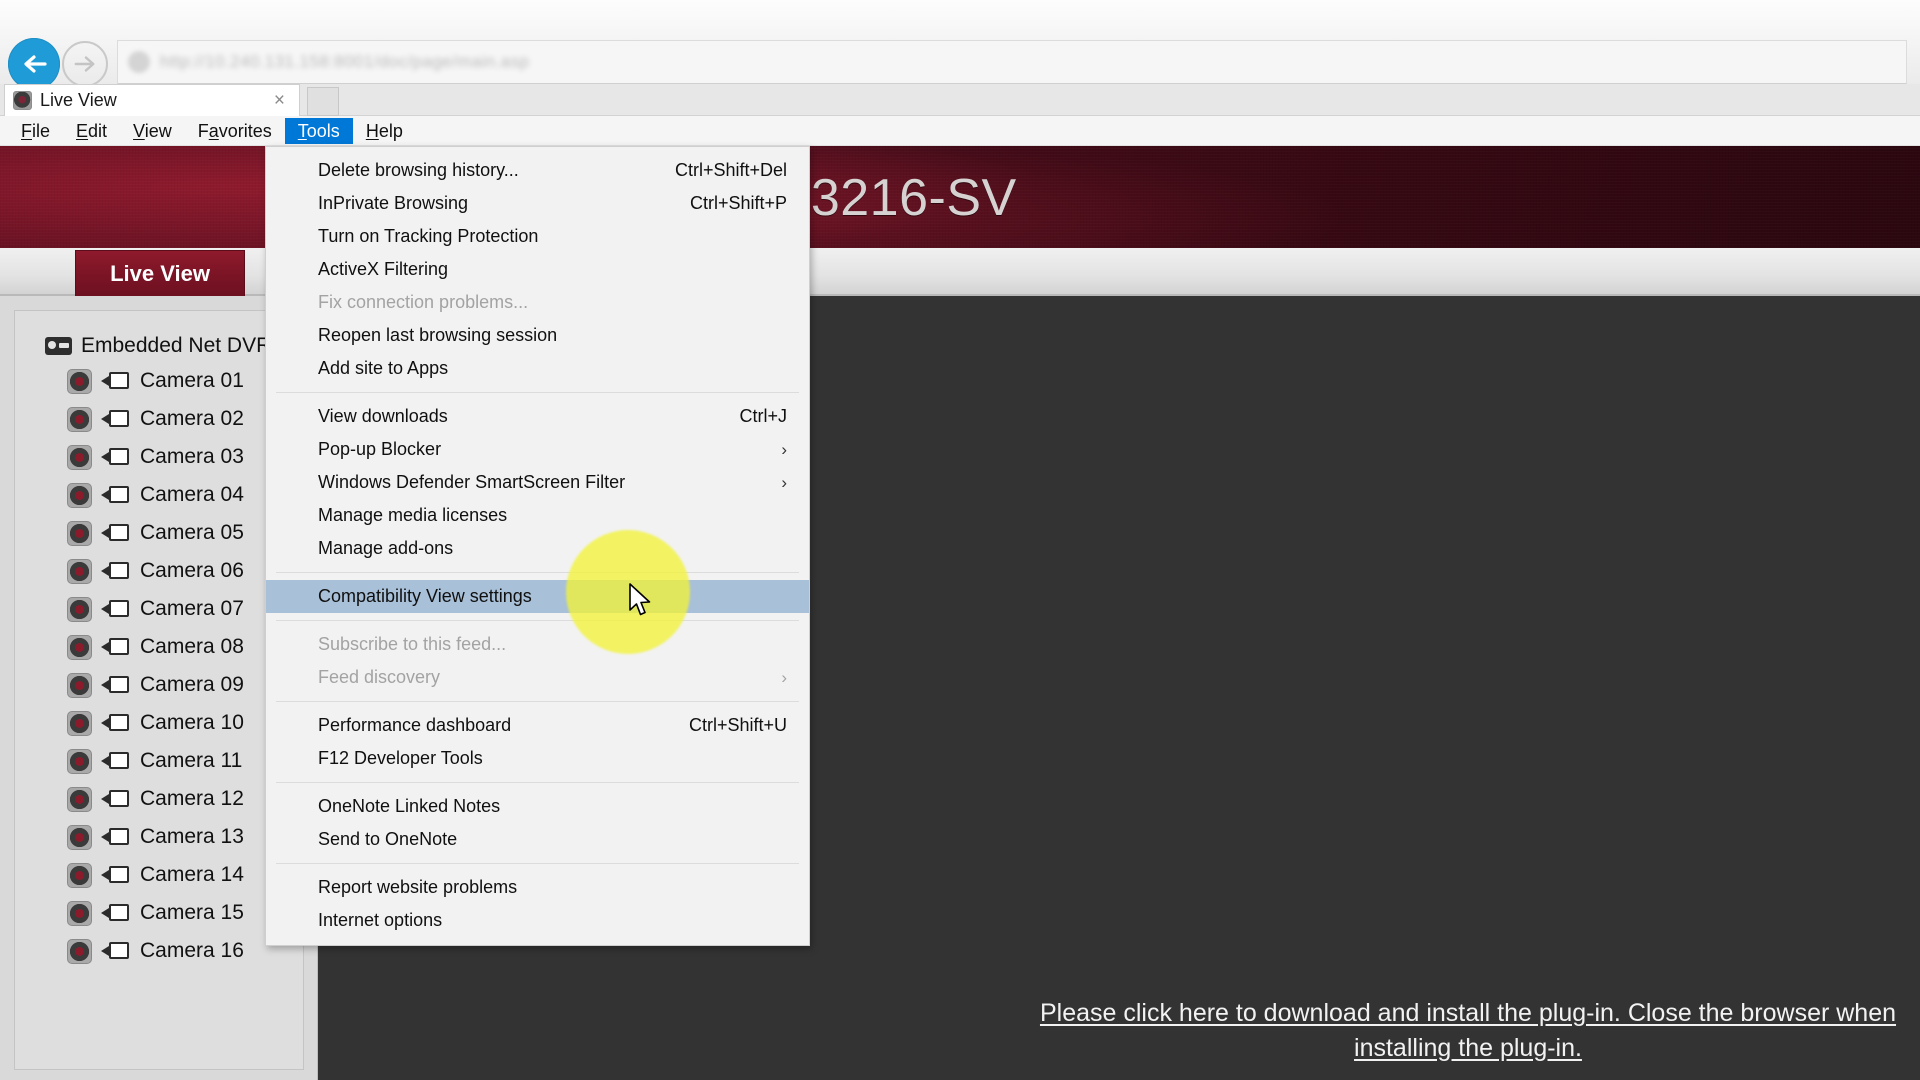 The width and height of the screenshot is (1920, 1080). What do you see at coordinates (58, 345) in the screenshot?
I see `dvr-device-icon` at bounding box center [58, 345].